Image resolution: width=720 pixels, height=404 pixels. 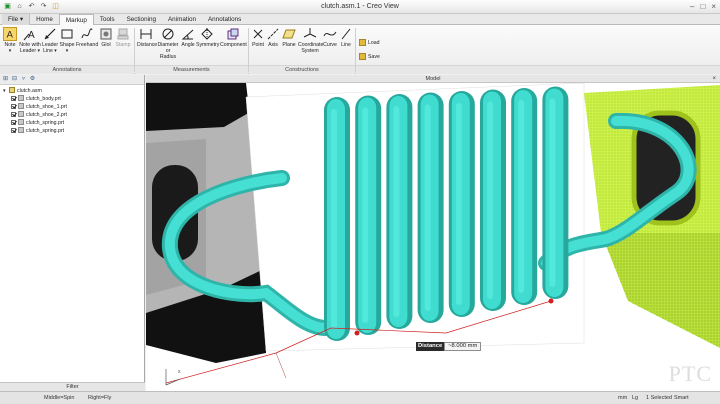 What do you see at coordinates (46, 107) in the screenshot?
I see `tree-item-label: clutch_shoe_1.prt` at bounding box center [46, 107].